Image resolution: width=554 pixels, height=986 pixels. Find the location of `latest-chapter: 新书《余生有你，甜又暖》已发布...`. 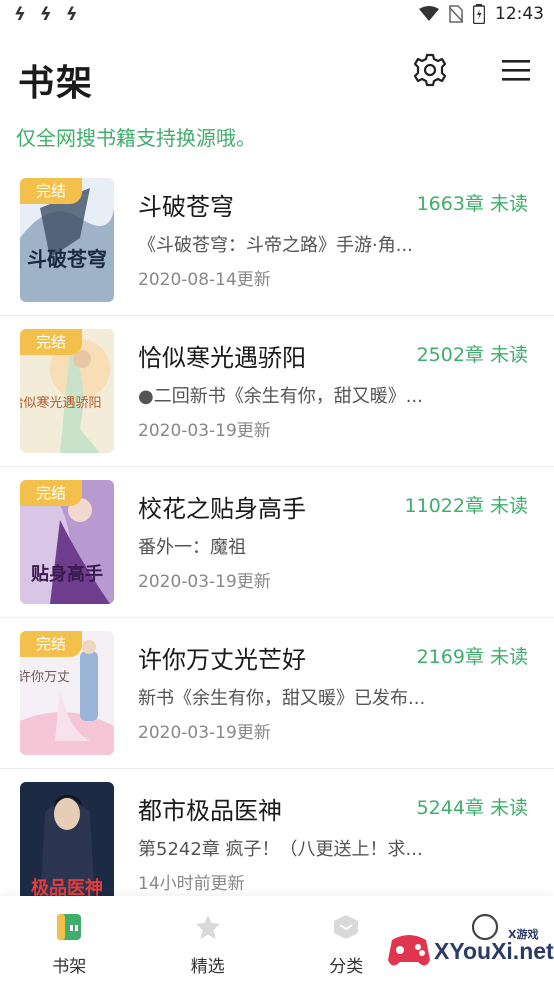

latest-chapter: 新书《余生有你，甜又暖》已发布... is located at coordinates (282, 698).